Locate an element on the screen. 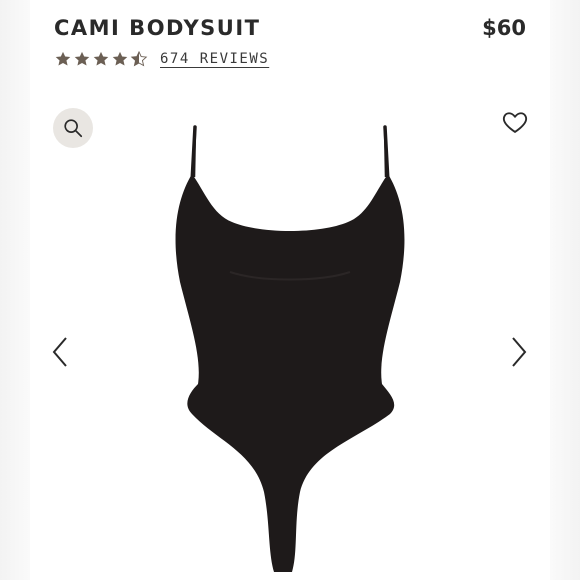 This screenshot has height=582, width=580. search-icon is located at coordinates (73, 128).